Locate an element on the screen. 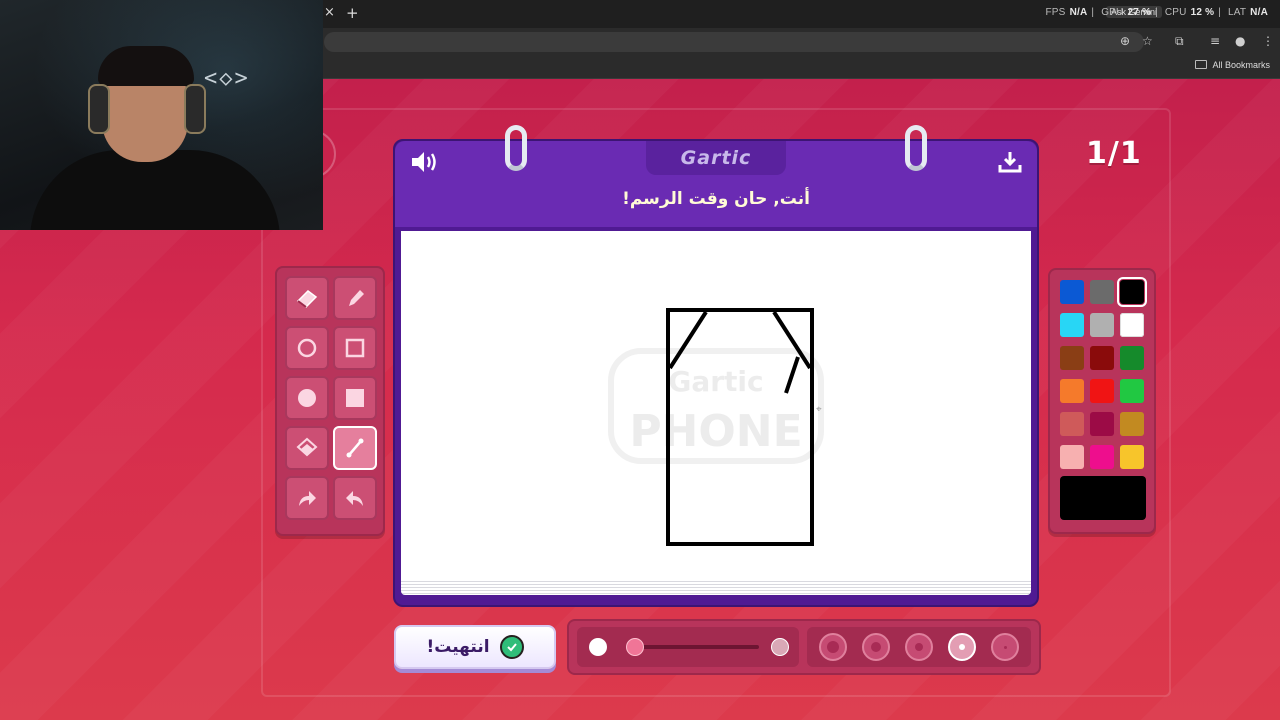  undo-icon is located at coordinates (354, 498).